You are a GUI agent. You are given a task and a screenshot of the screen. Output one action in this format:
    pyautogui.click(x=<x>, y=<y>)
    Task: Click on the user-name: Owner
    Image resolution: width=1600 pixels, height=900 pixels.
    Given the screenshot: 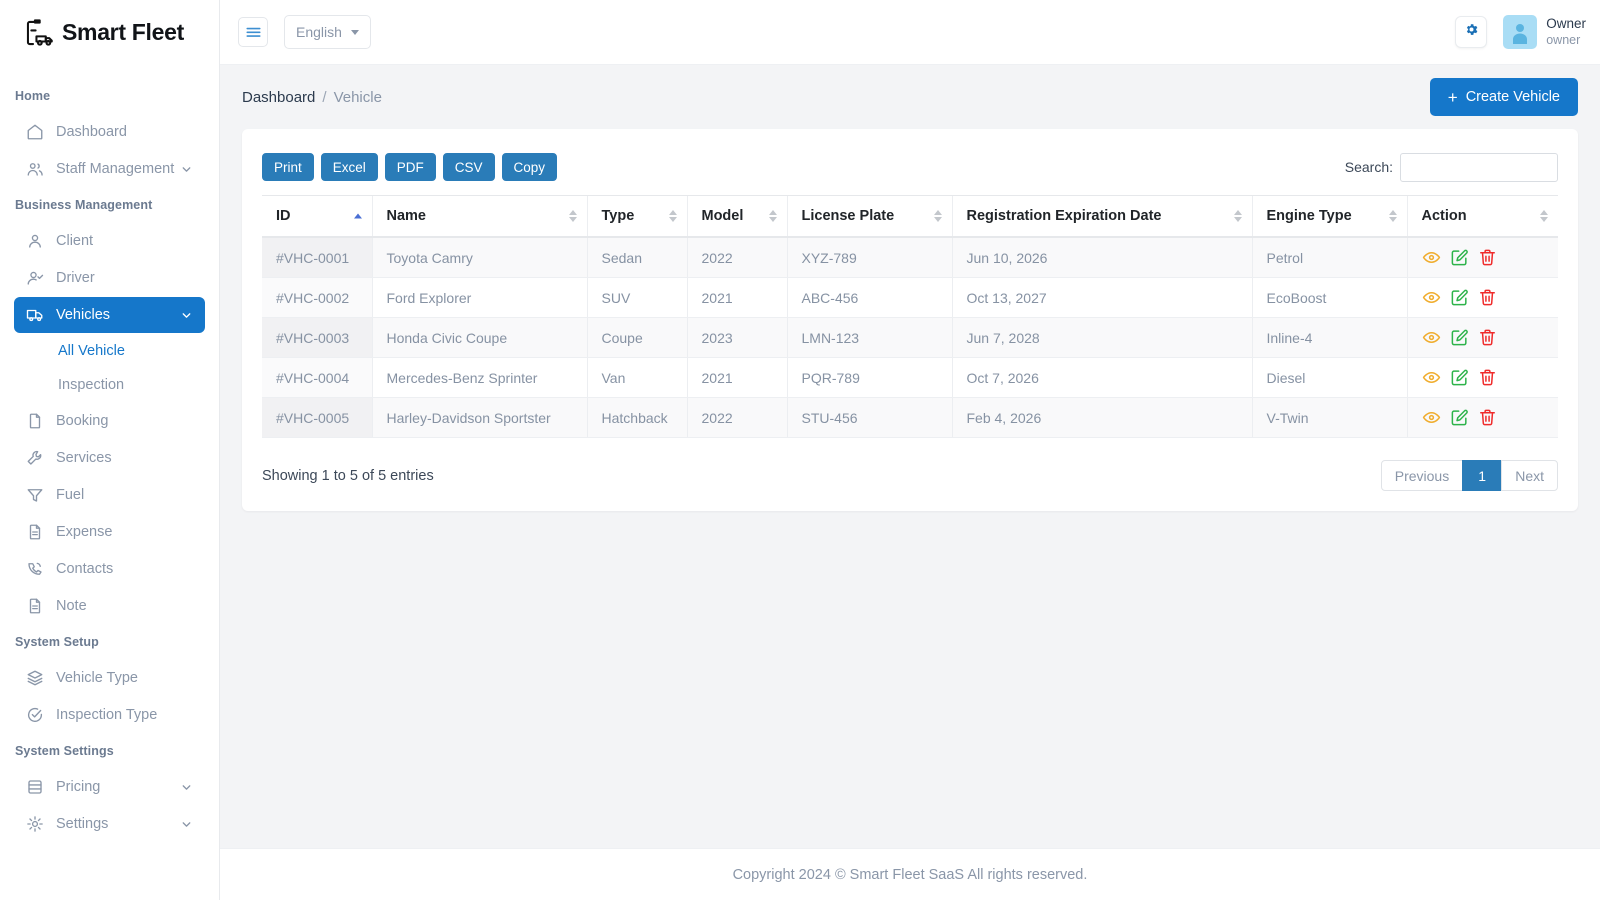 What is the action you would take?
    pyautogui.click(x=1566, y=23)
    